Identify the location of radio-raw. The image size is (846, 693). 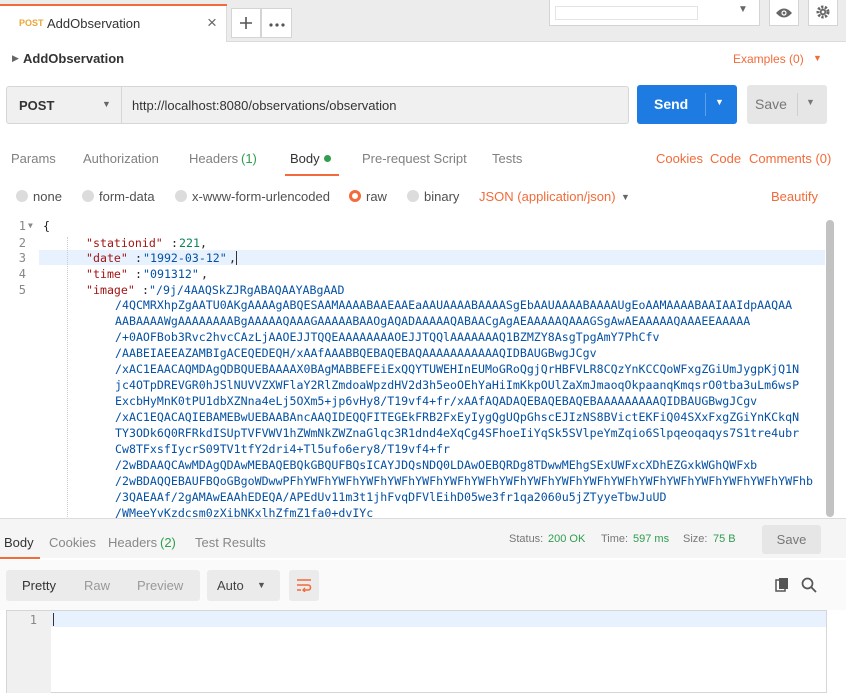
(355, 196).